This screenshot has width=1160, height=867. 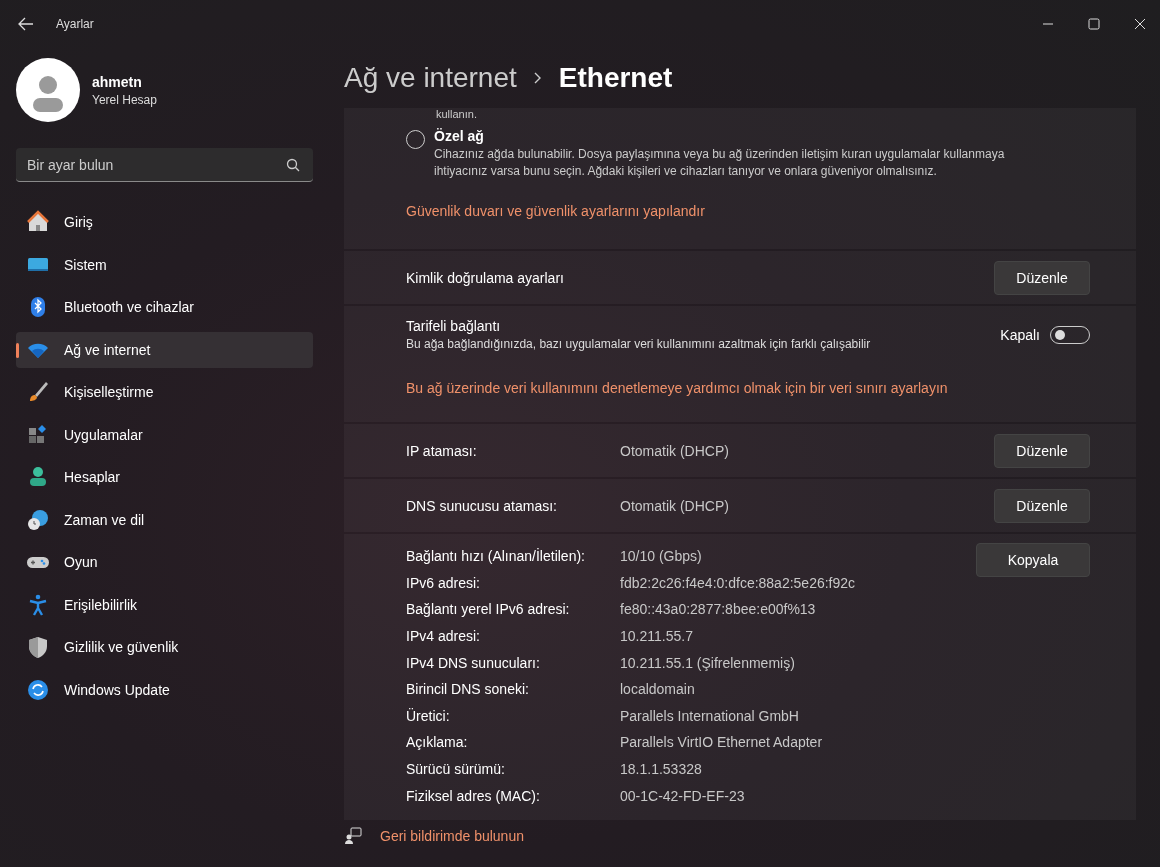 I want to click on user-name: ahmetn, so click(x=117, y=81).